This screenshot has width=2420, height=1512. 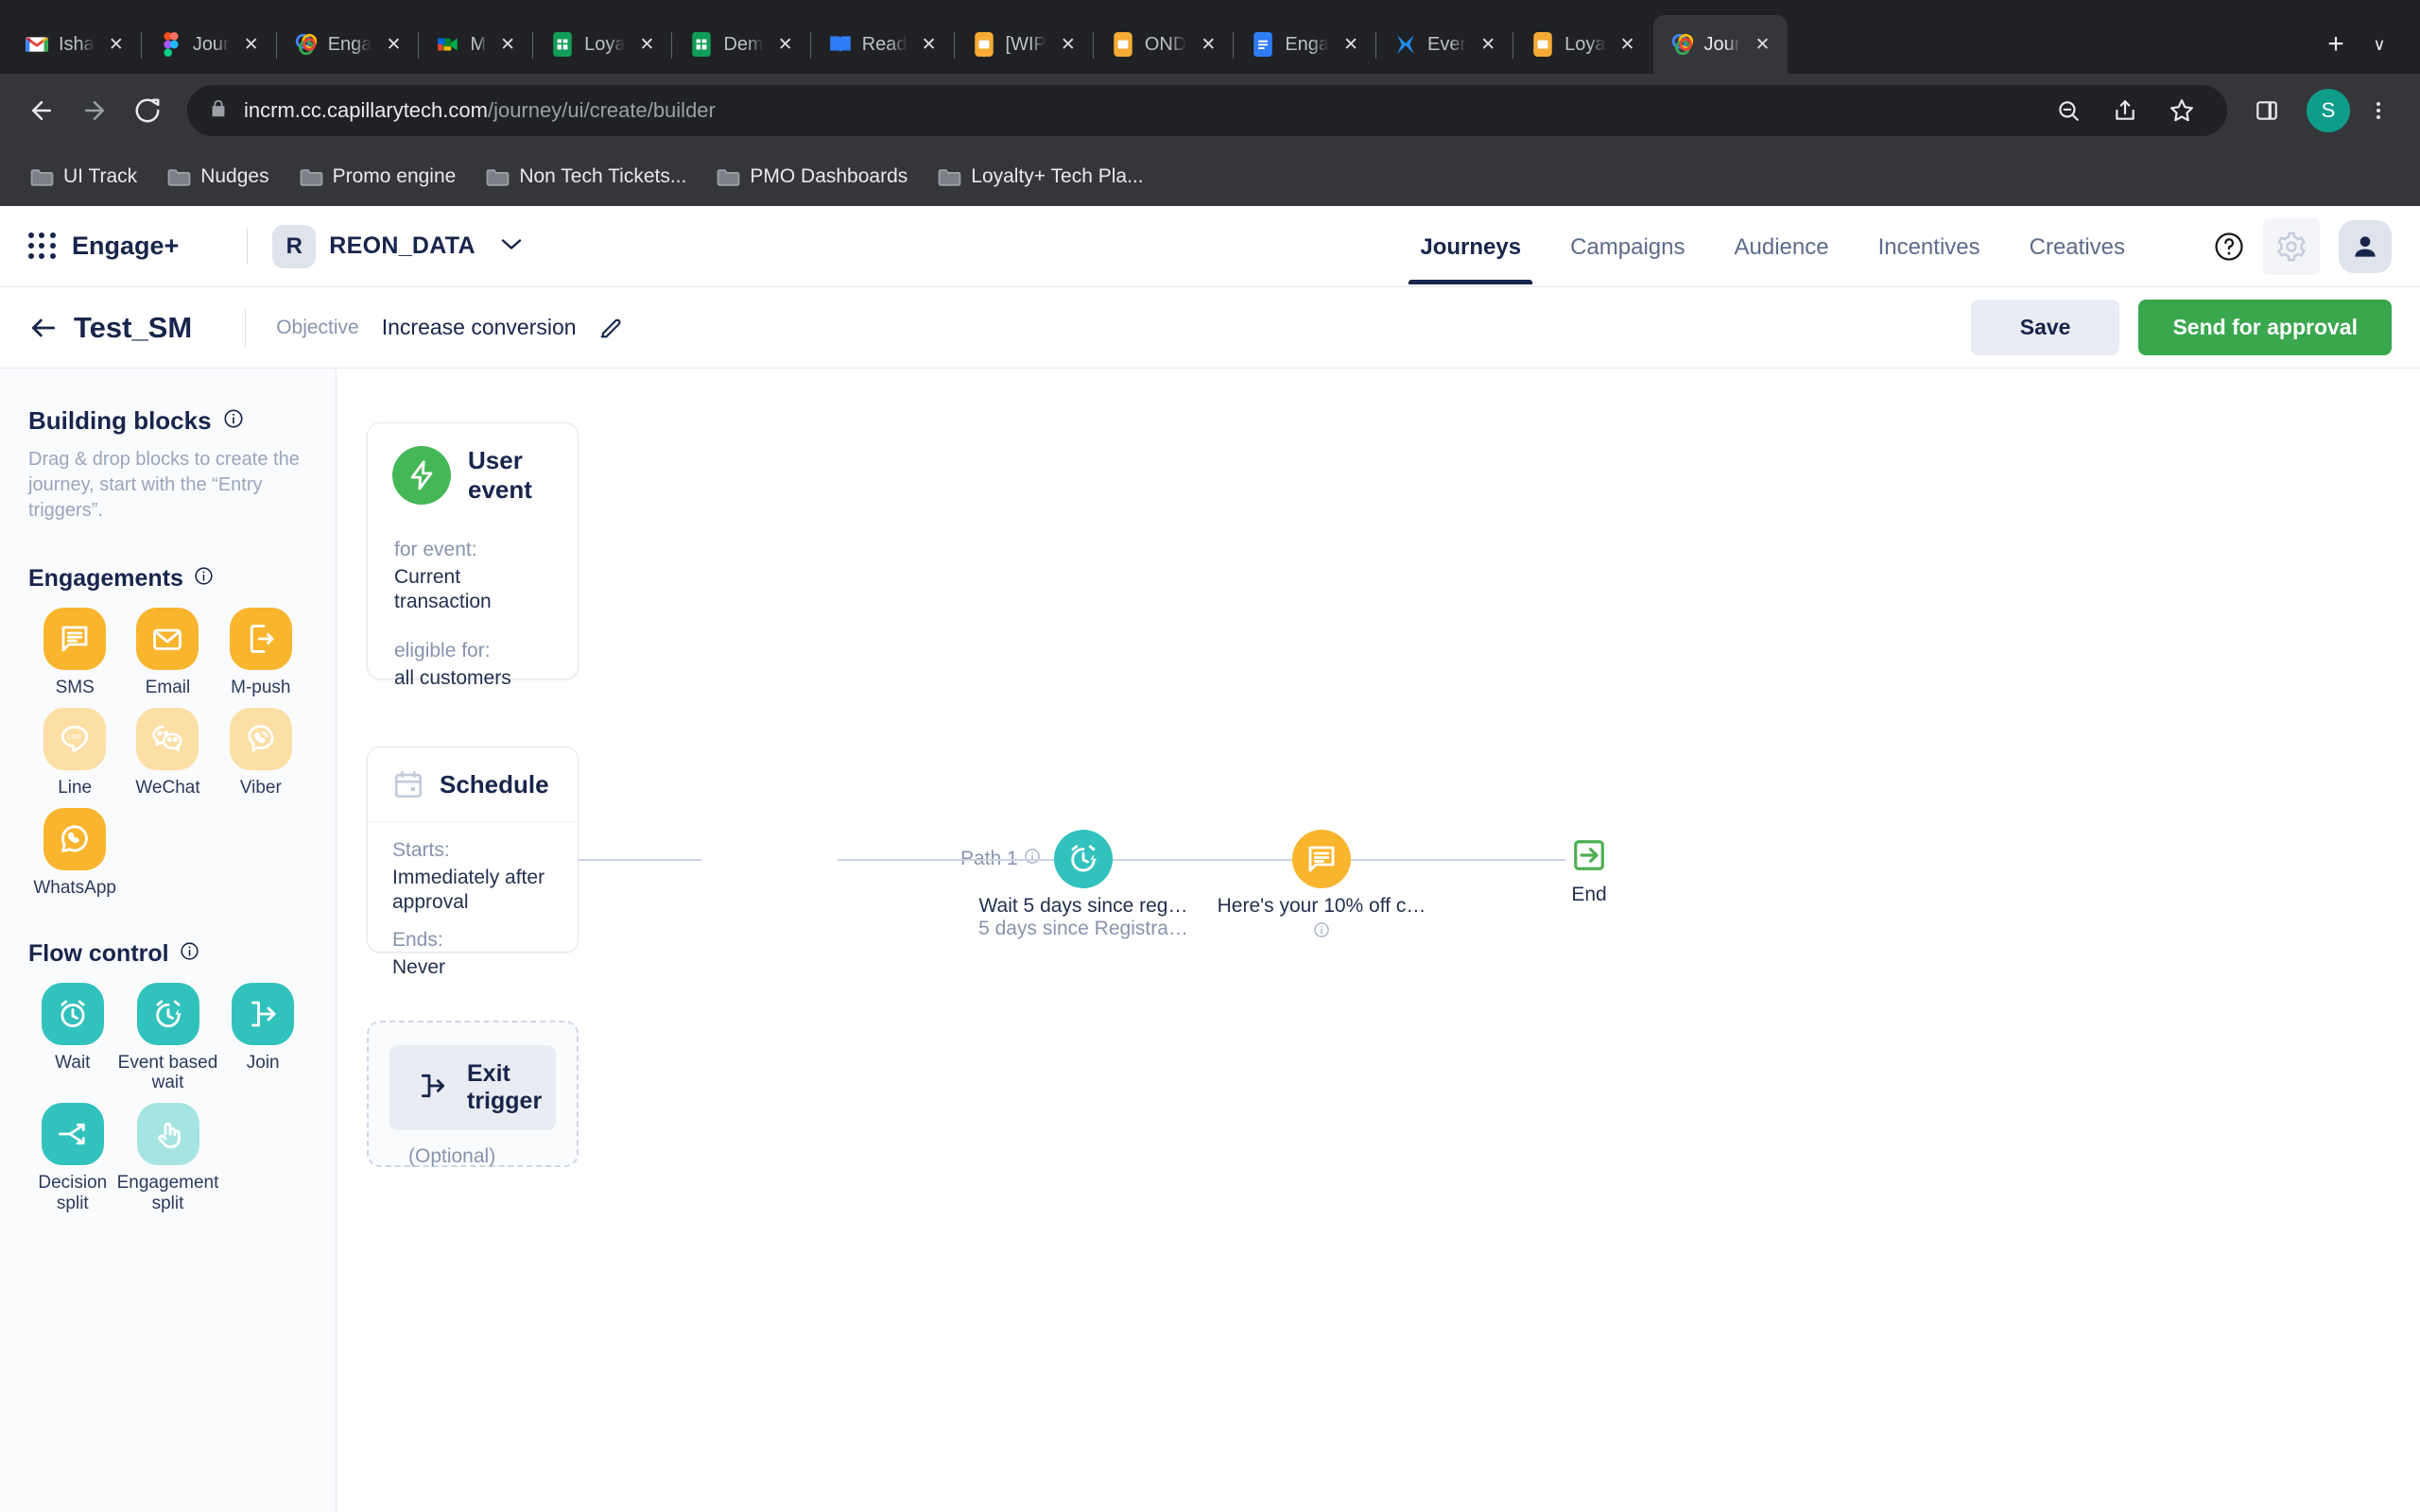 I want to click on share-icon, so click(x=2125, y=110).